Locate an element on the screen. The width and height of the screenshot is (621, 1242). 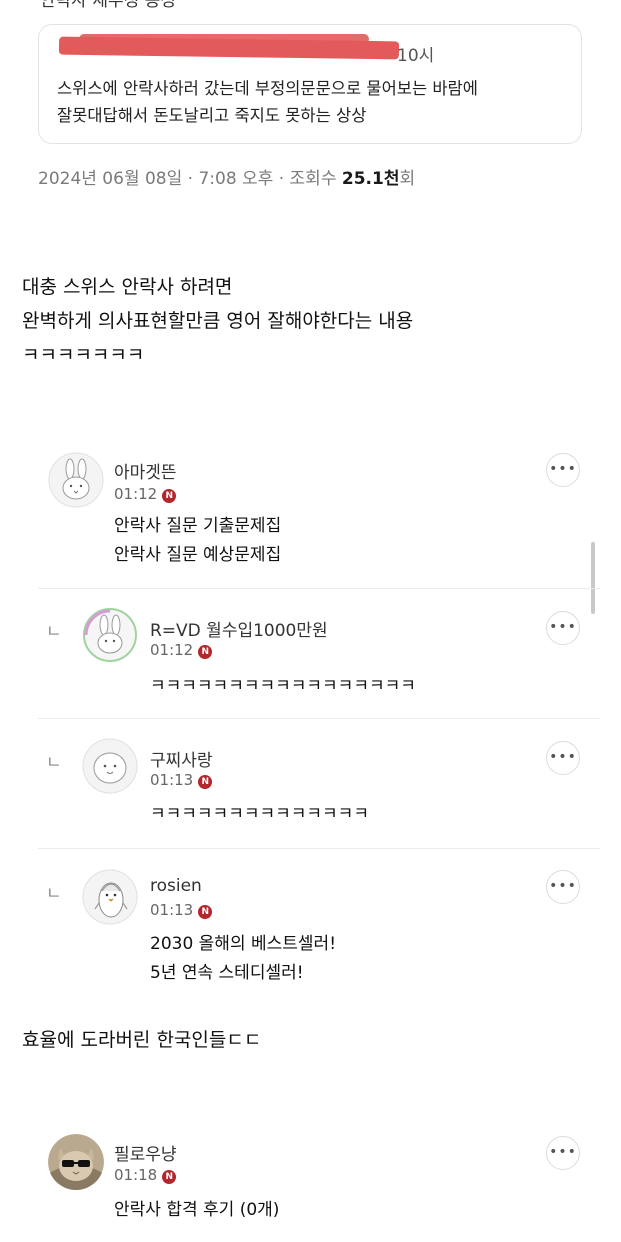
comment-text: 2030 올해의 베스트셀러! 5년 연속 스테디셀러! is located at coordinates (243, 959).